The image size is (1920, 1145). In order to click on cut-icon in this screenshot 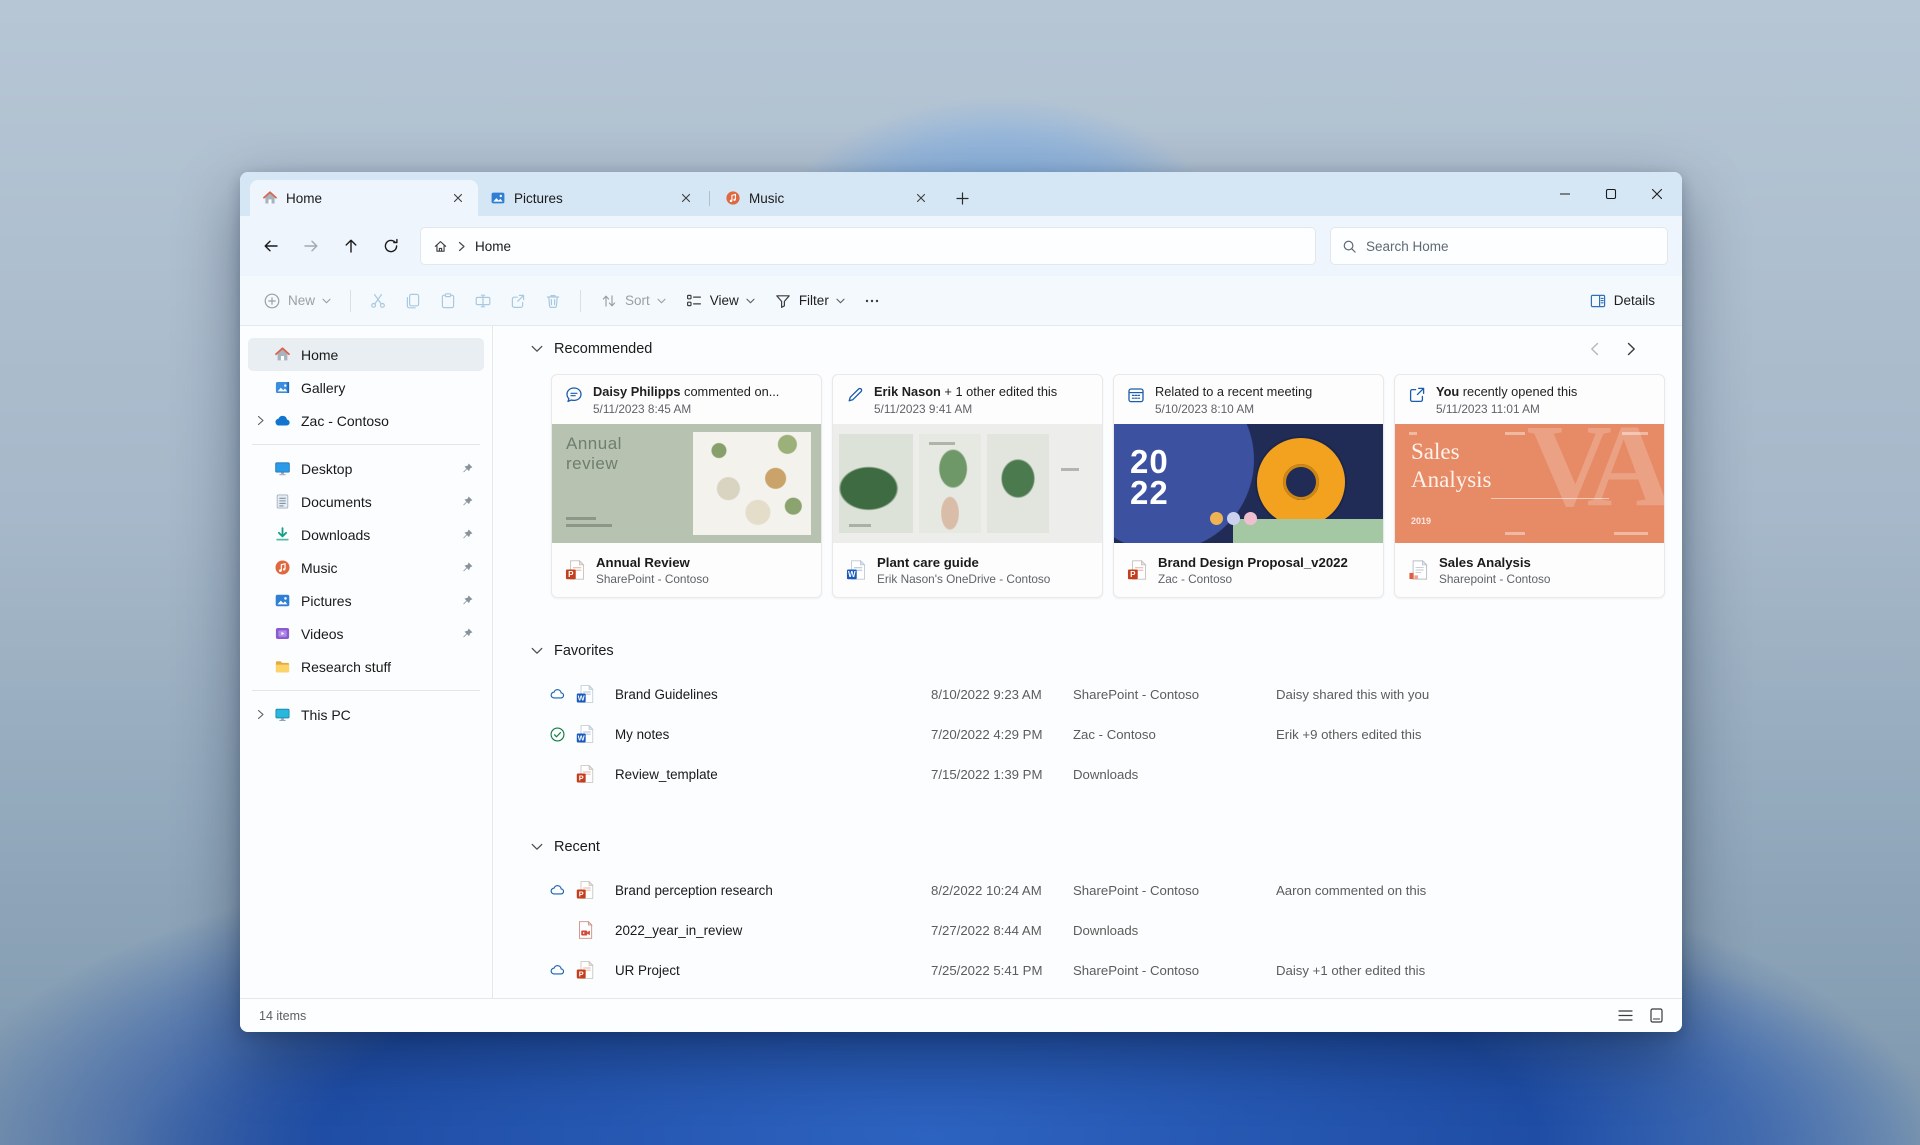, I will do `click(378, 300)`.